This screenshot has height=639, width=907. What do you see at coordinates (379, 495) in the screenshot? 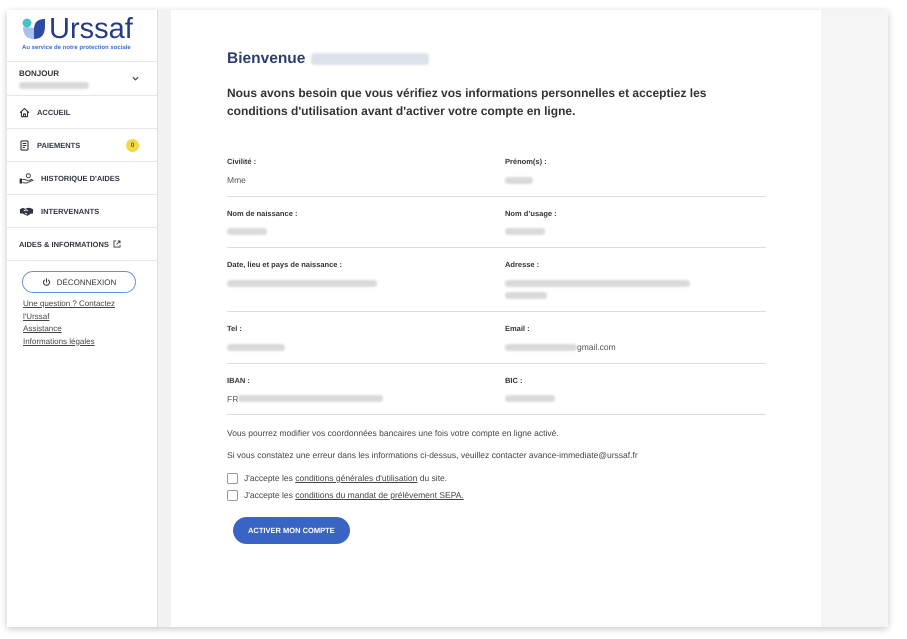
I see `terms-link: conditions du mandat de prélèvement SEPA.` at bounding box center [379, 495].